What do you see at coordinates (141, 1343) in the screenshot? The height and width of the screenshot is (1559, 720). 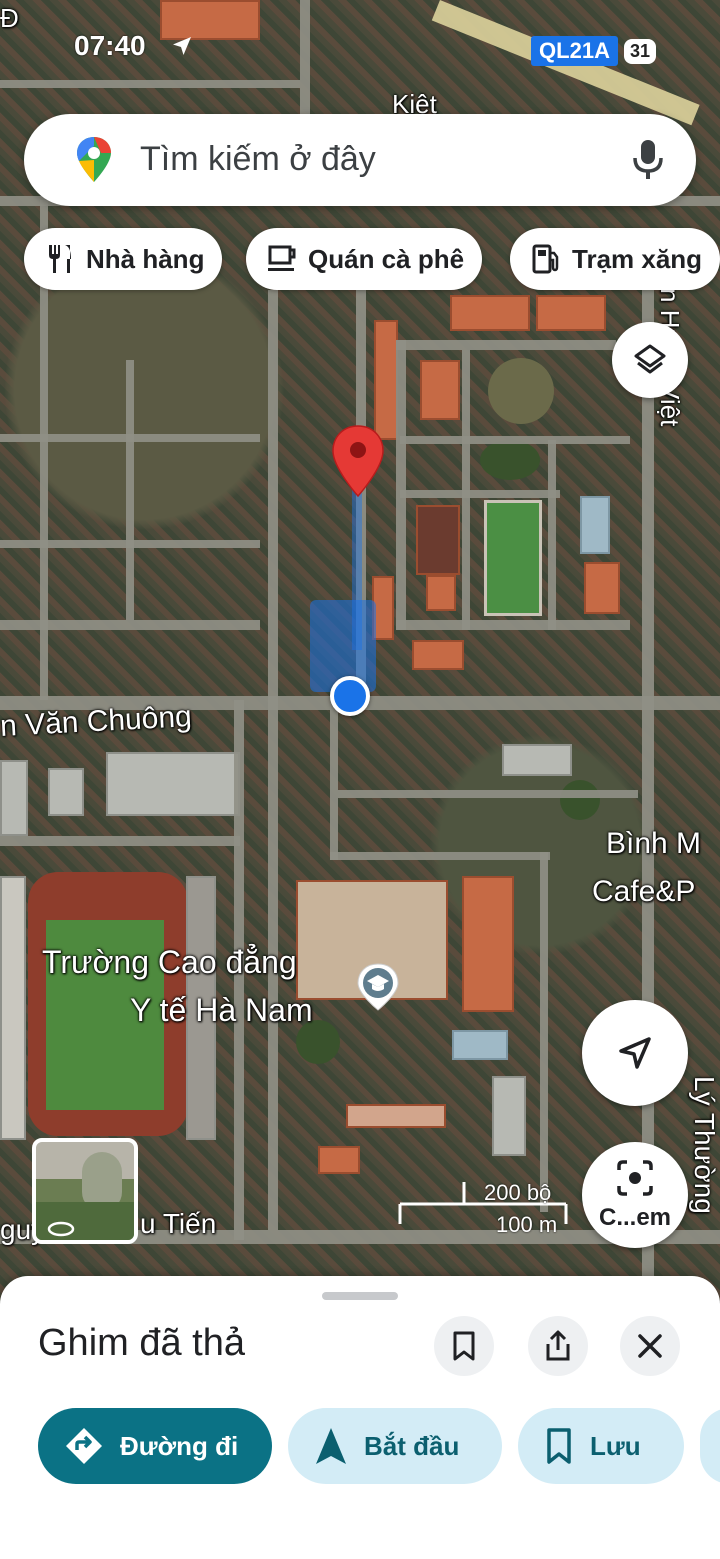 I see `sheet-title: Ghim đã thả` at bounding box center [141, 1343].